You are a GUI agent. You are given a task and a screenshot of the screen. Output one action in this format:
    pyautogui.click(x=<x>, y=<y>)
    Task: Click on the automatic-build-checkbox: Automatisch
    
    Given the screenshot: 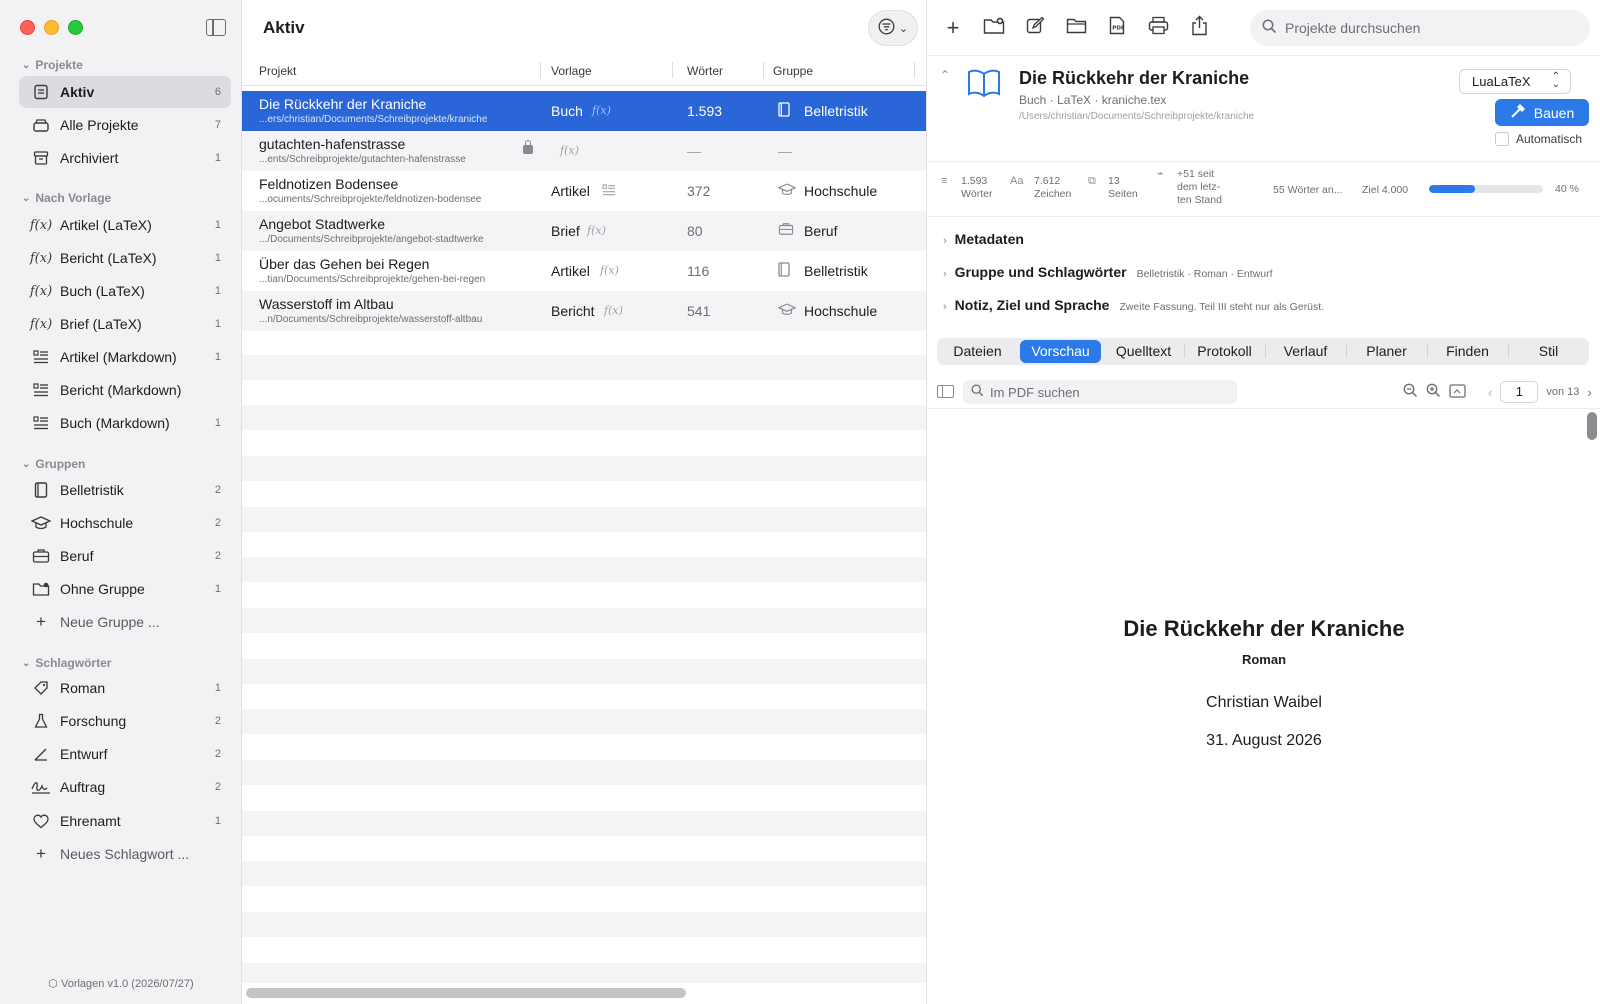 What is the action you would take?
    pyautogui.click(x=1538, y=139)
    